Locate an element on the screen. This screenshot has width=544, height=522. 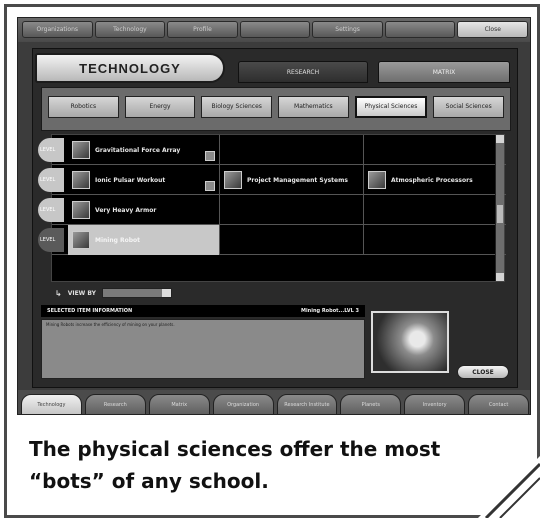
view-selector: ↳ VIEW BY is located at coordinates (113, 293).